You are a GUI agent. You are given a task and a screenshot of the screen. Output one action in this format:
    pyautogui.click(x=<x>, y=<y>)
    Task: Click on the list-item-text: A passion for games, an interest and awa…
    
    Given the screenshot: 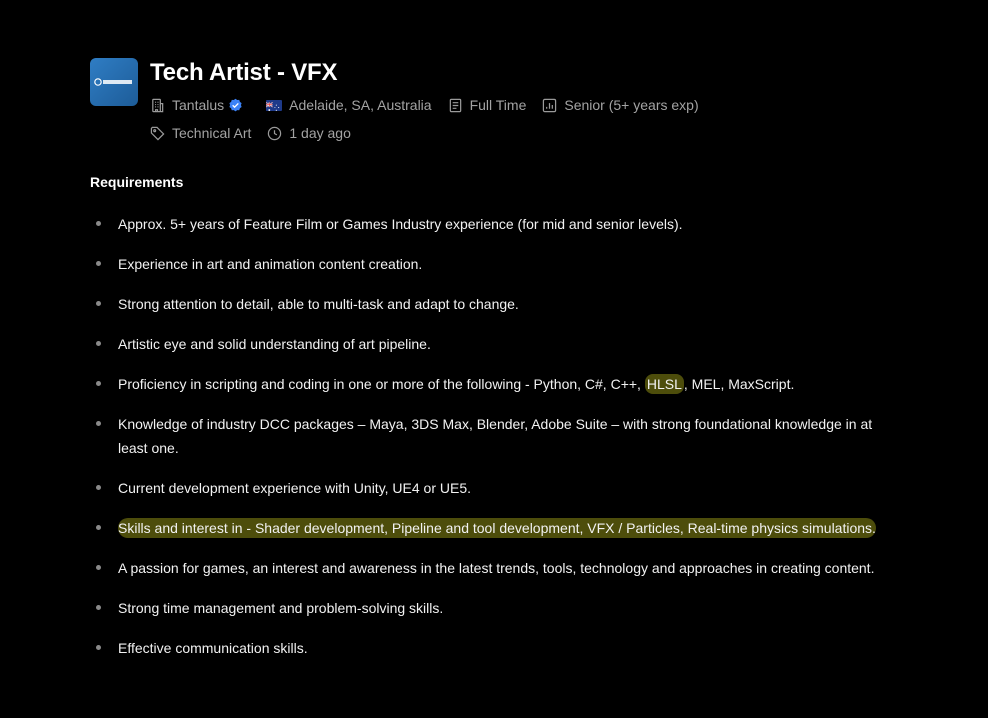 What is the action you would take?
    pyautogui.click(x=496, y=568)
    